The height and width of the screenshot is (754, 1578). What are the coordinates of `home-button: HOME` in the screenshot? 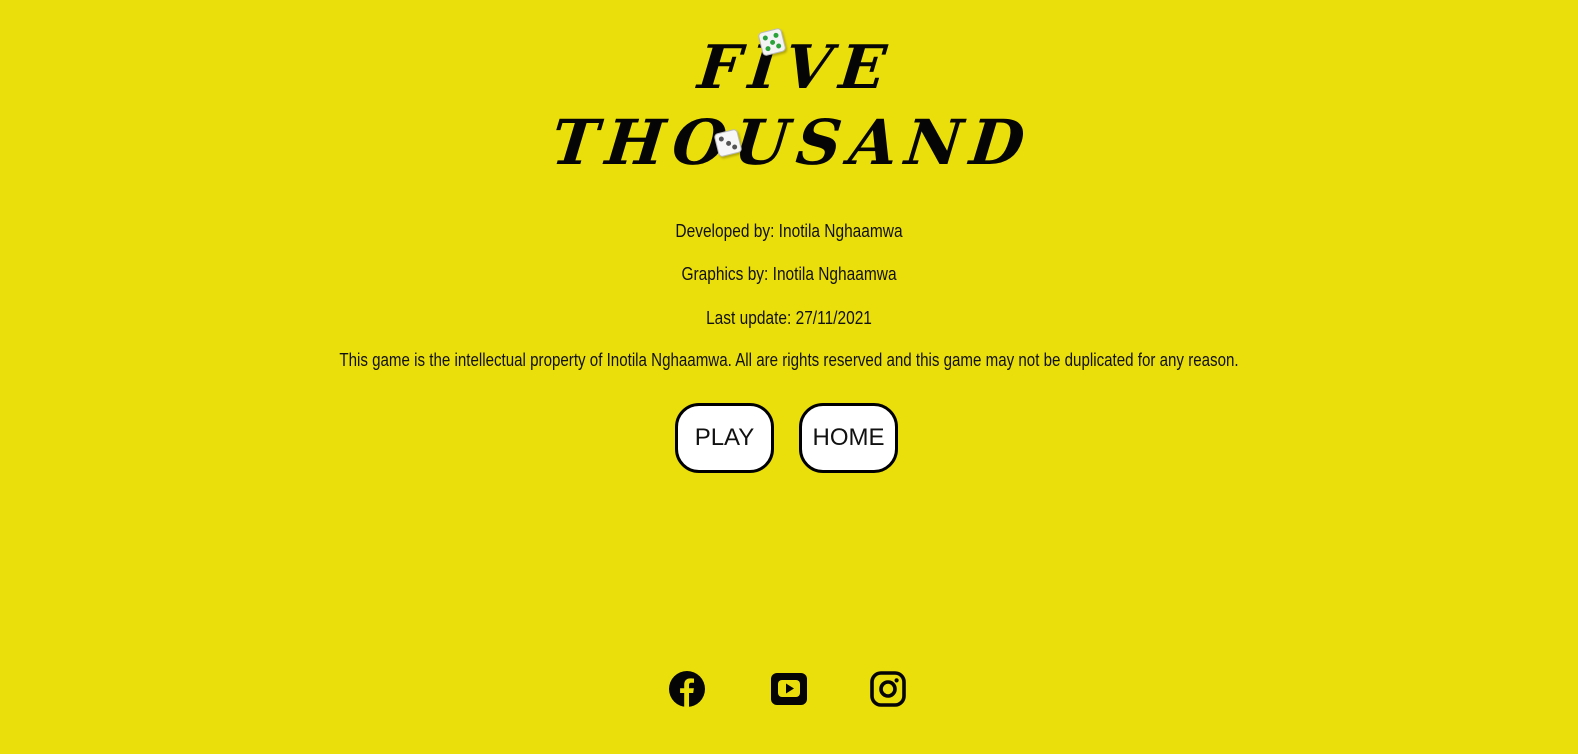 It's located at (848, 438).